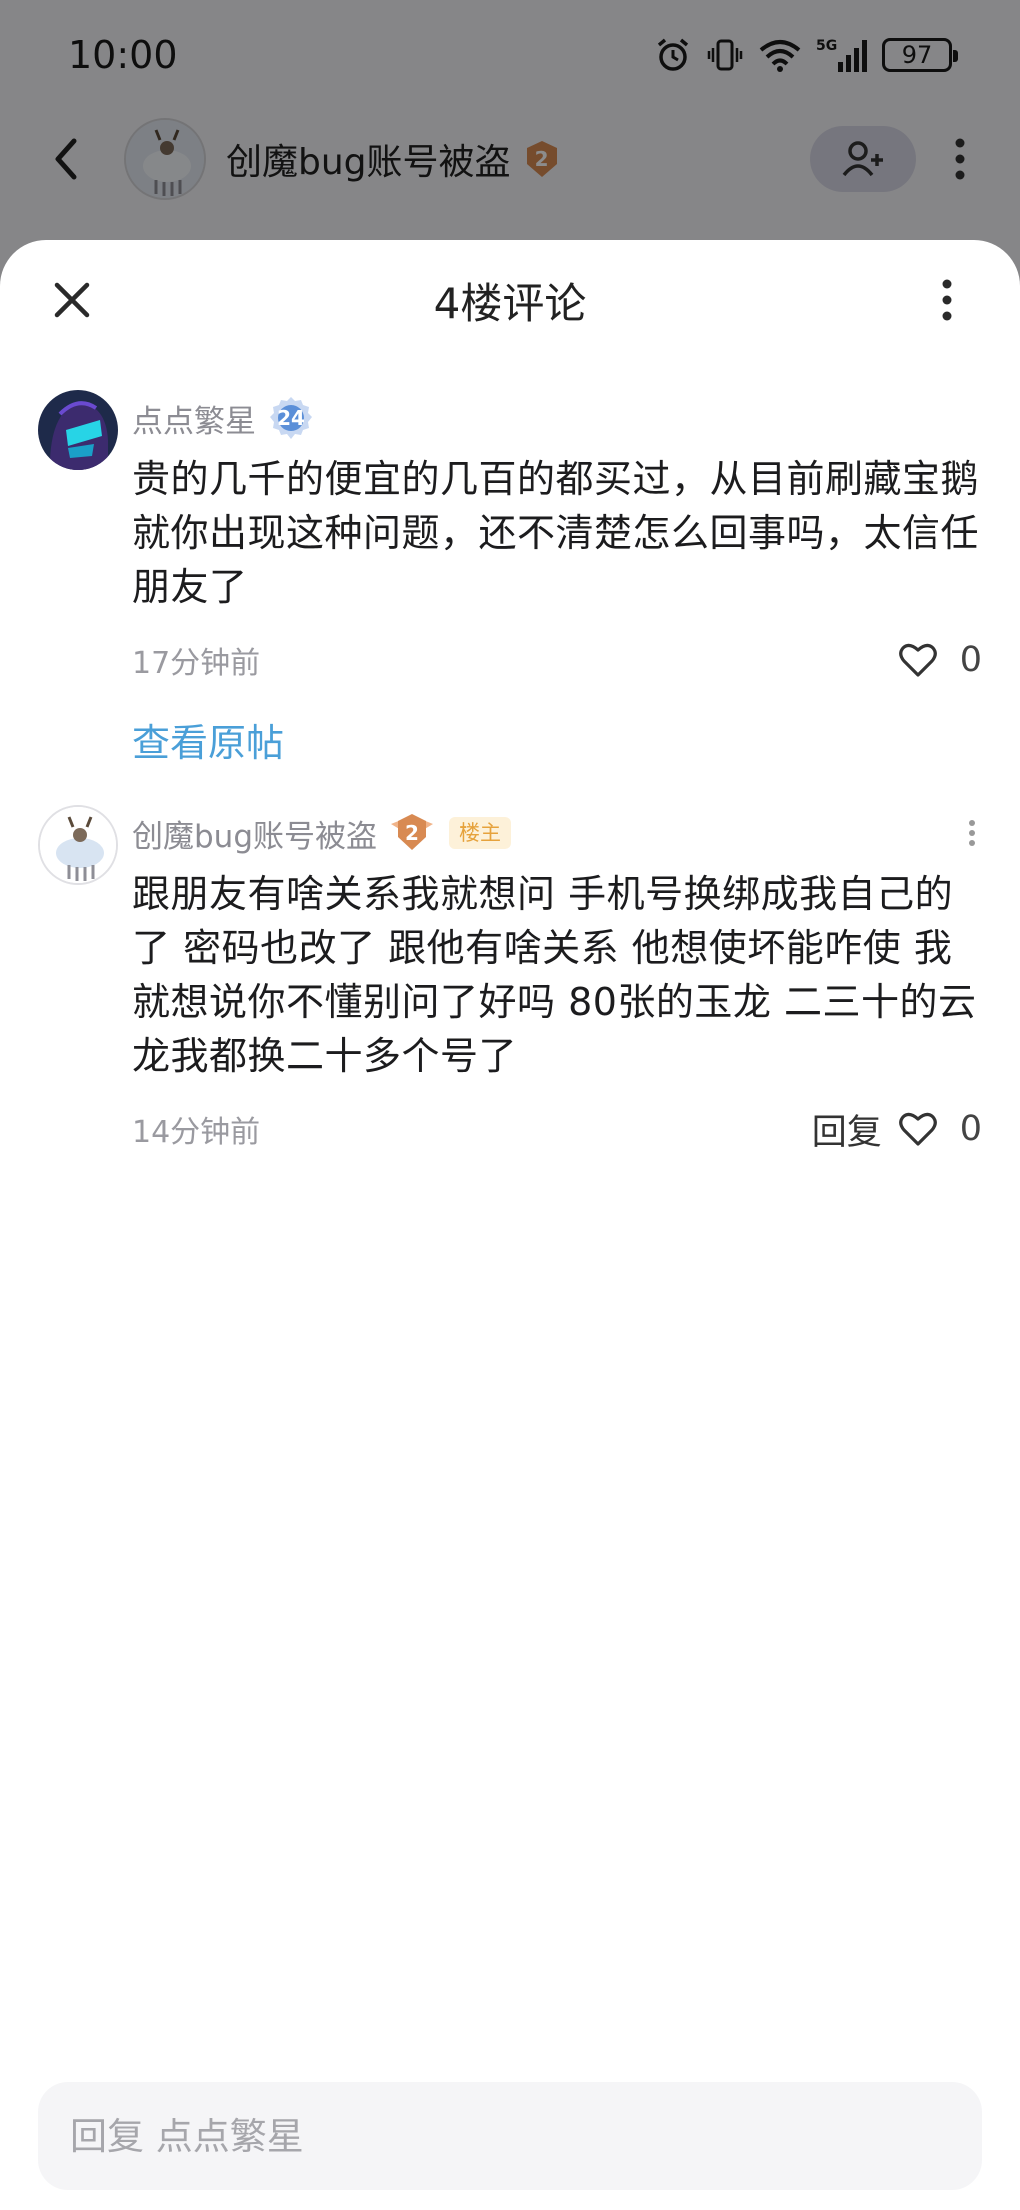 The height and width of the screenshot is (2210, 1020). I want to click on comment-author: 点点繁星, so click(194, 418).